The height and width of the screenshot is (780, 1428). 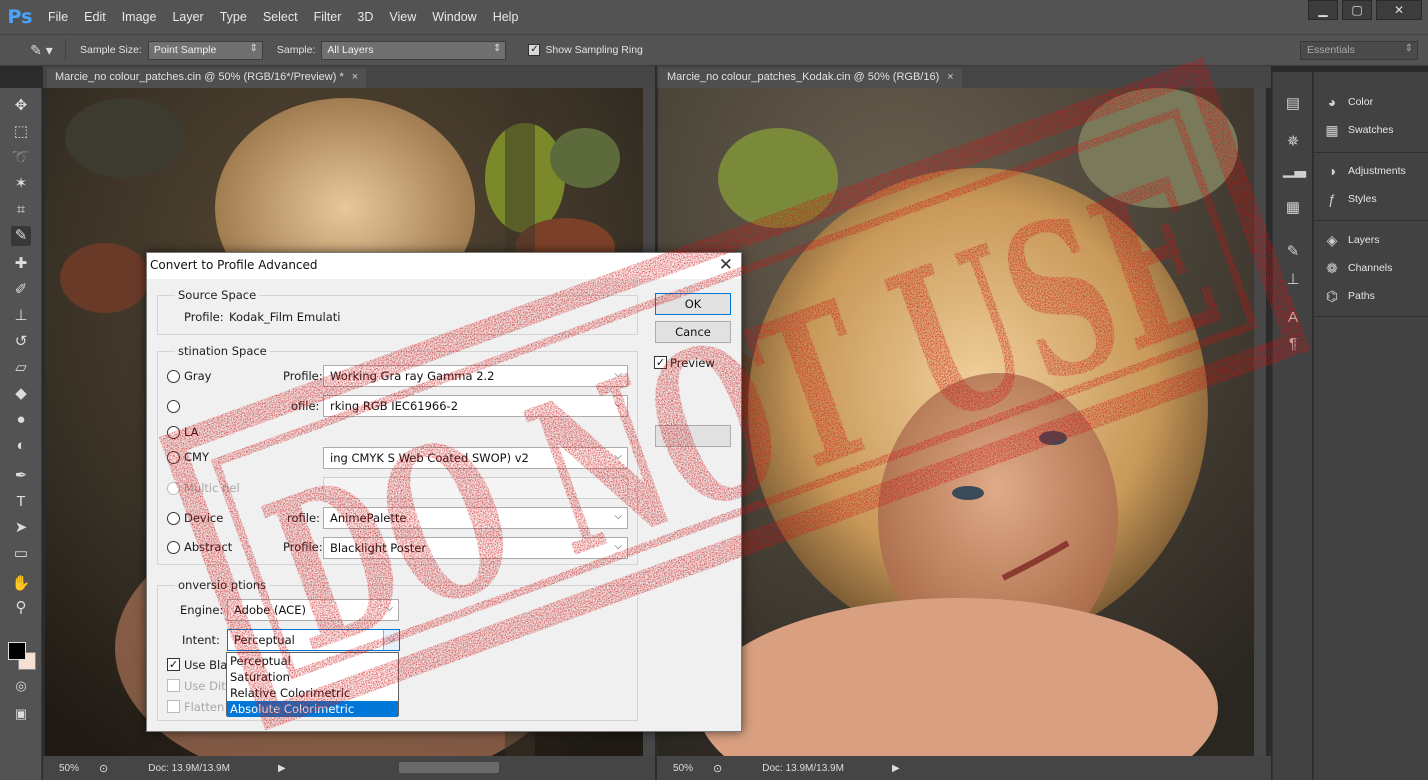 I want to click on rectangle-icon: ▭, so click(x=21, y=554).